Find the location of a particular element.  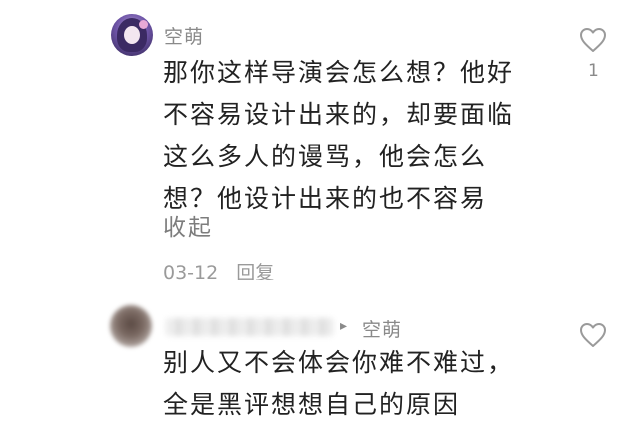

comment-meta: 03-12 回复 is located at coordinates (238, 269).